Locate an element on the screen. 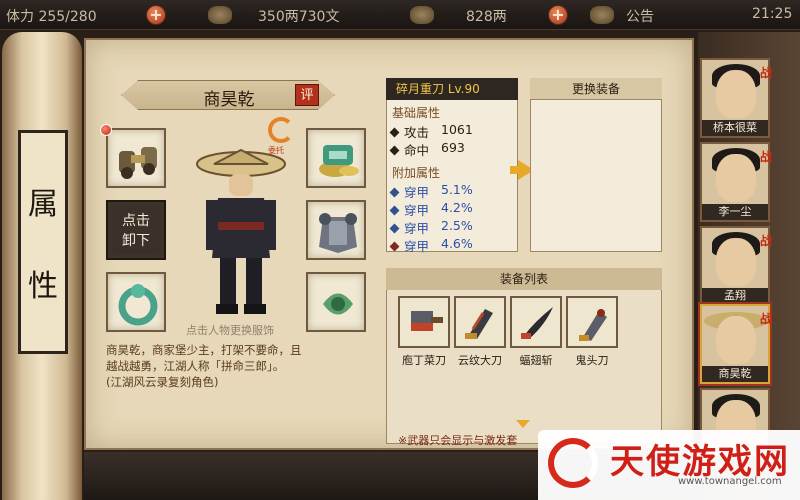 The height and width of the screenshot is (500, 800). hero-card: 桥本很菜 战 is located at coordinates (736, 98).